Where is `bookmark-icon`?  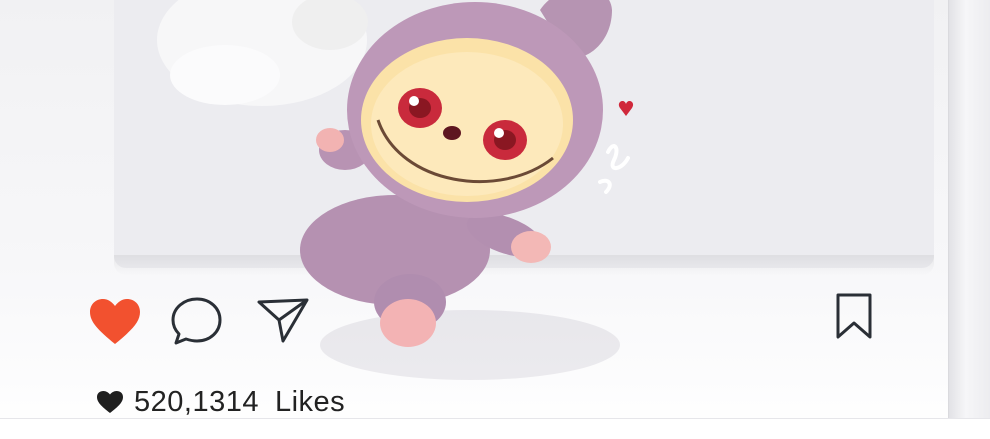
bookmark-icon is located at coordinates (854, 316).